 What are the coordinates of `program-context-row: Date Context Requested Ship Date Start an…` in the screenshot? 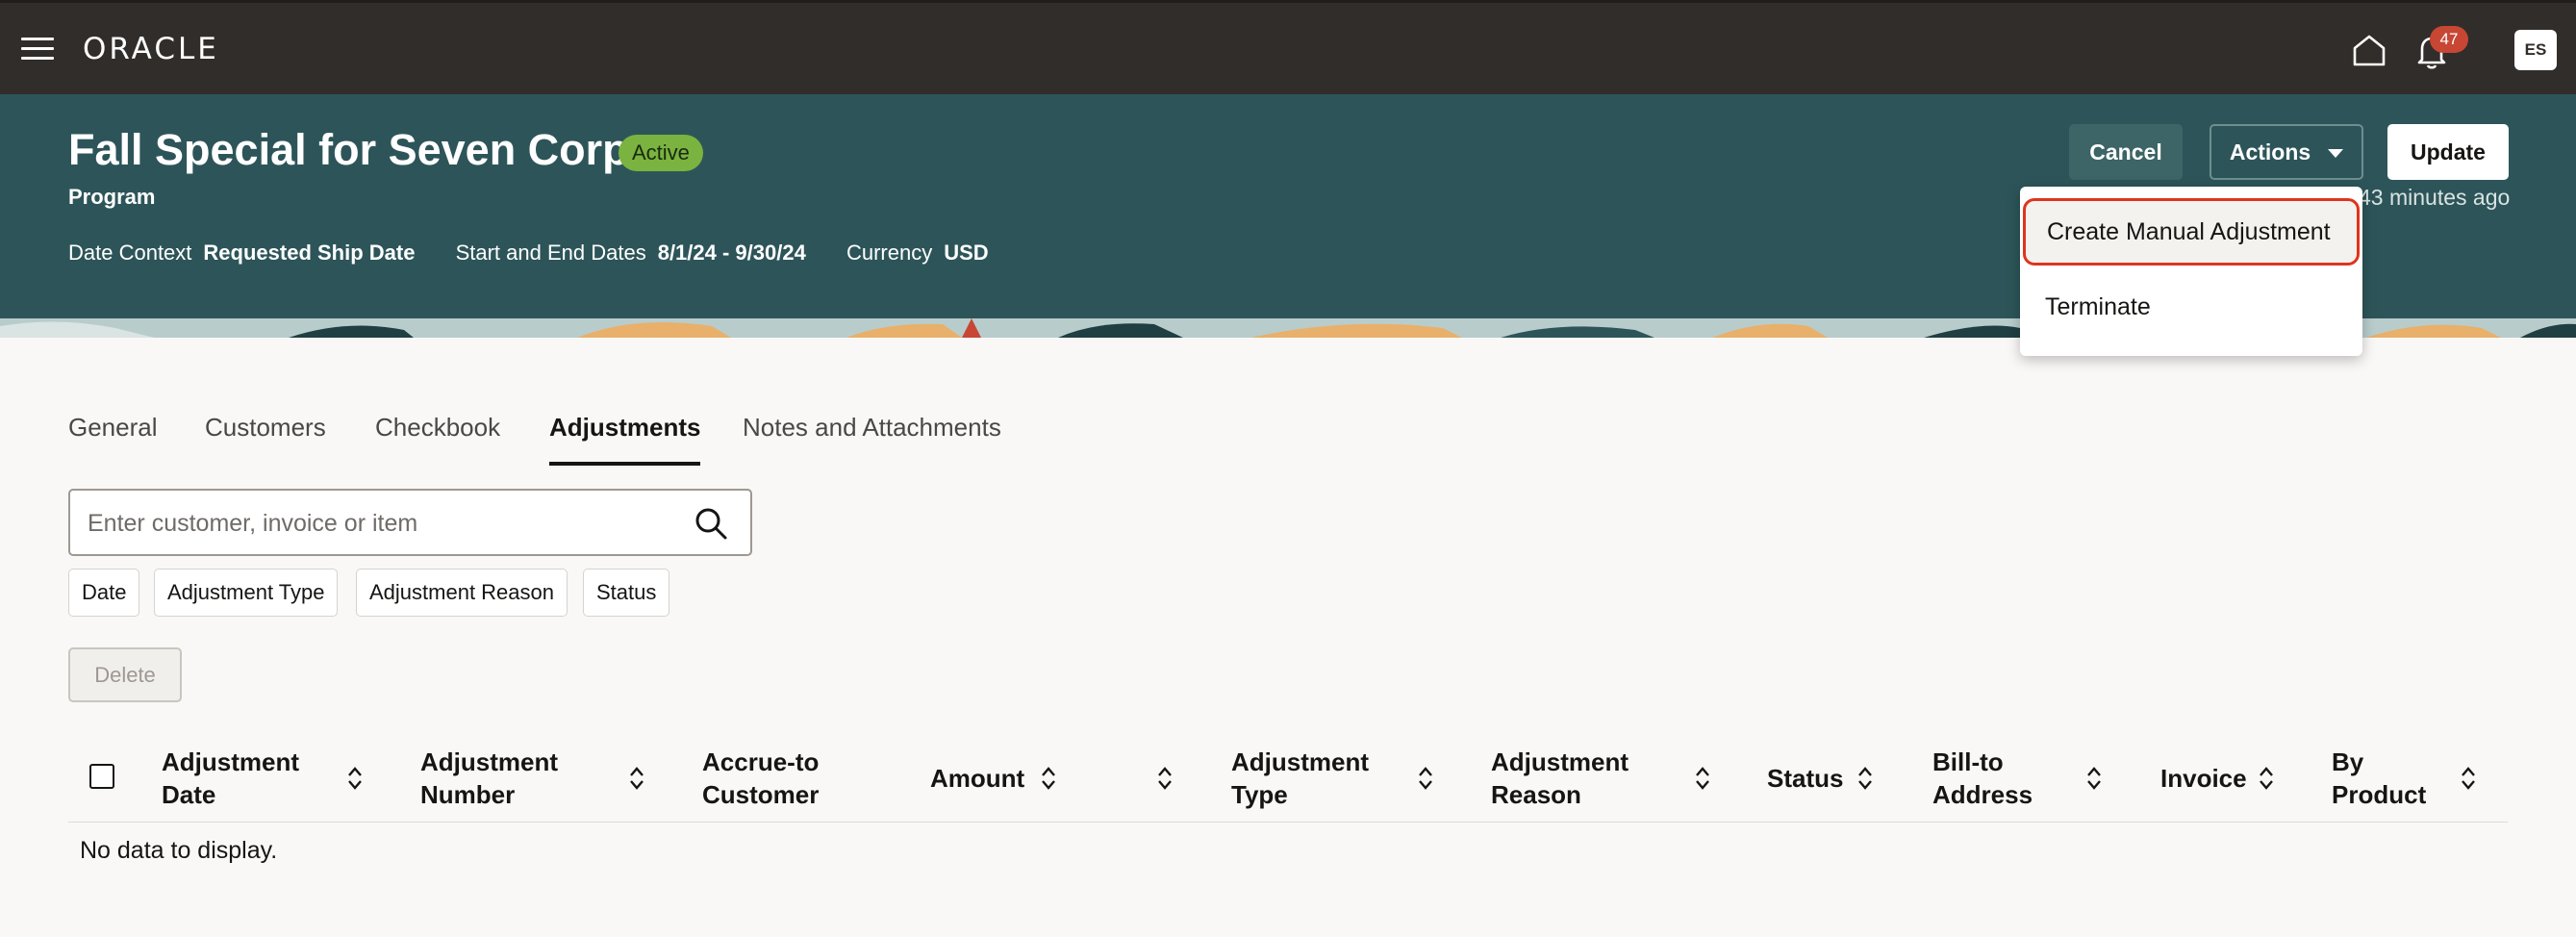 It's located at (545, 254).